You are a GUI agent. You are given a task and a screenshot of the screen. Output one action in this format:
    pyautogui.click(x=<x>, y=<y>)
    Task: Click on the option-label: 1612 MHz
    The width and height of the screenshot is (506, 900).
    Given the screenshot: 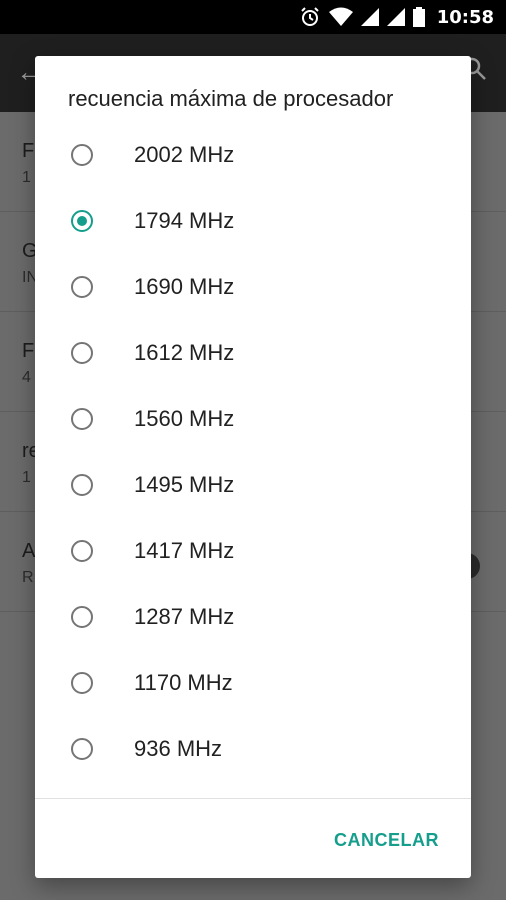 What is the action you would take?
    pyautogui.click(x=184, y=352)
    